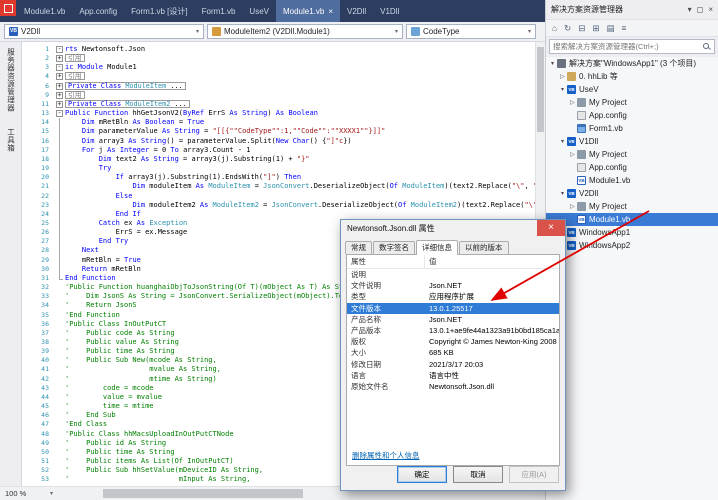  I want to click on dialog-title-bar: Newtonsoft.Json.dll 属性, so click(453, 228).